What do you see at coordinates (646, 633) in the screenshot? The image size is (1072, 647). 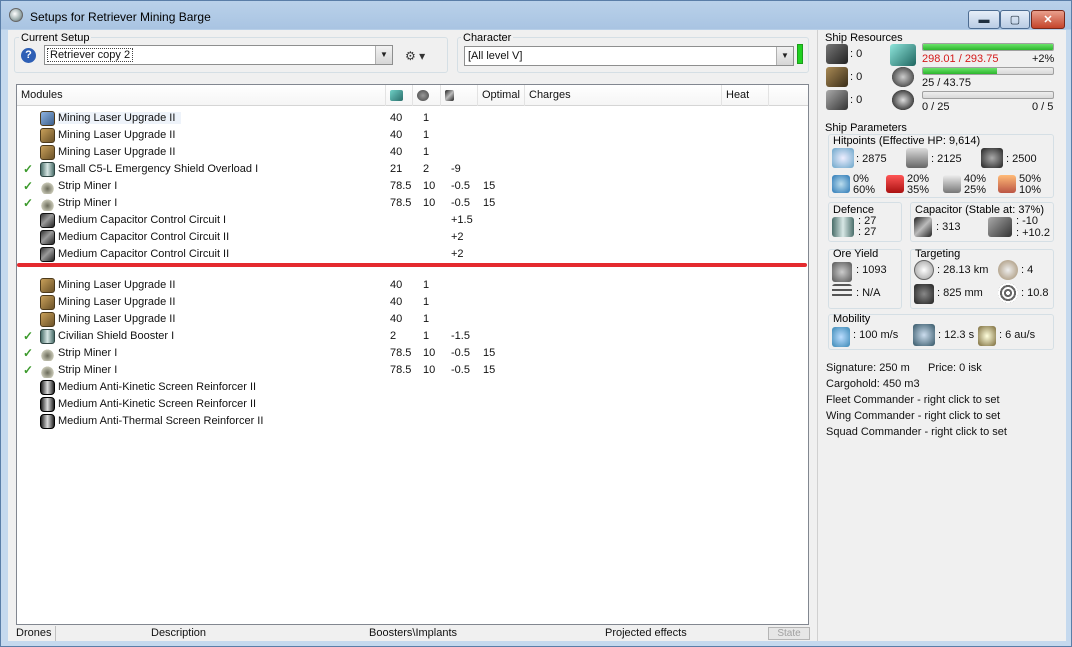 I see `tab-projected-effects: Projected effects` at bounding box center [646, 633].